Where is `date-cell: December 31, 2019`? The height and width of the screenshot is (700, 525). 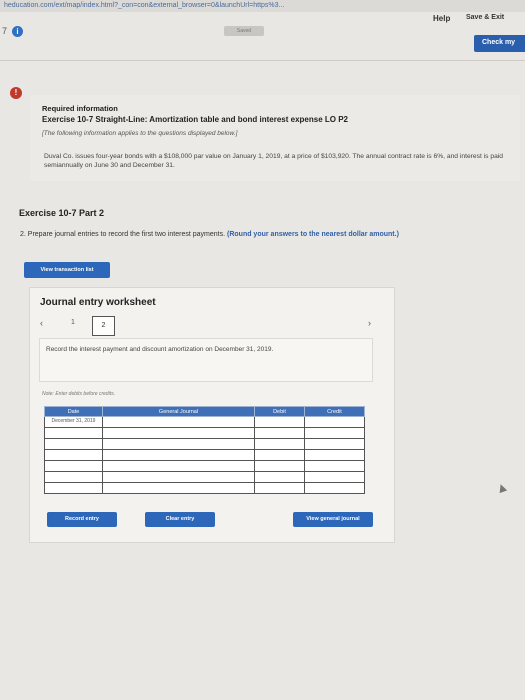
date-cell: December 31, 2019 is located at coordinates (73, 422).